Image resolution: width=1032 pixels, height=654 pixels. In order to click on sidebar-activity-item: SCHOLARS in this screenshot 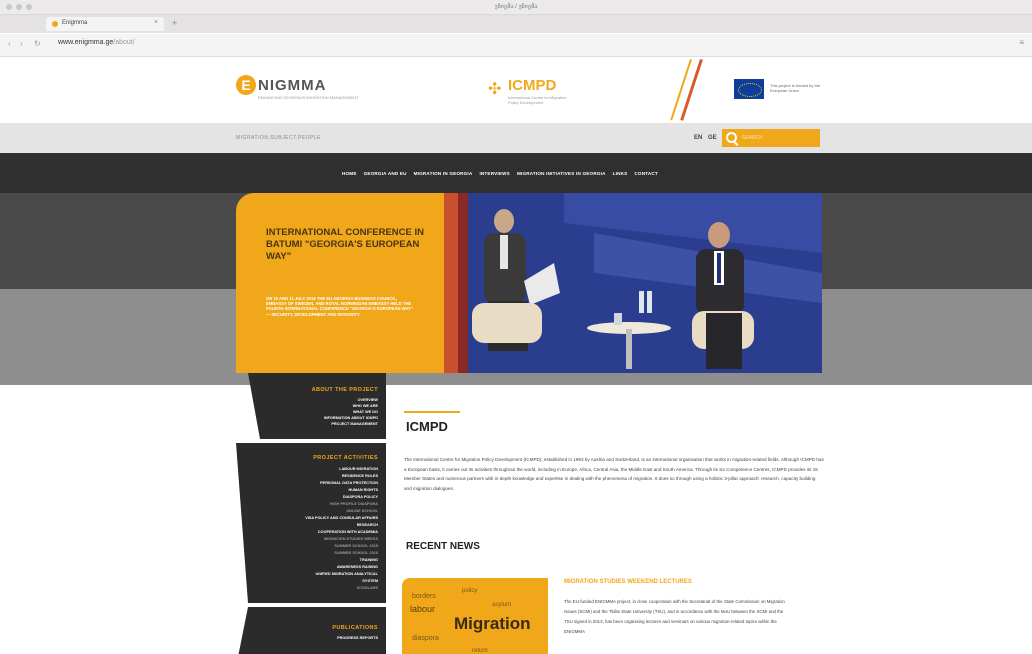, I will do `click(367, 588)`.